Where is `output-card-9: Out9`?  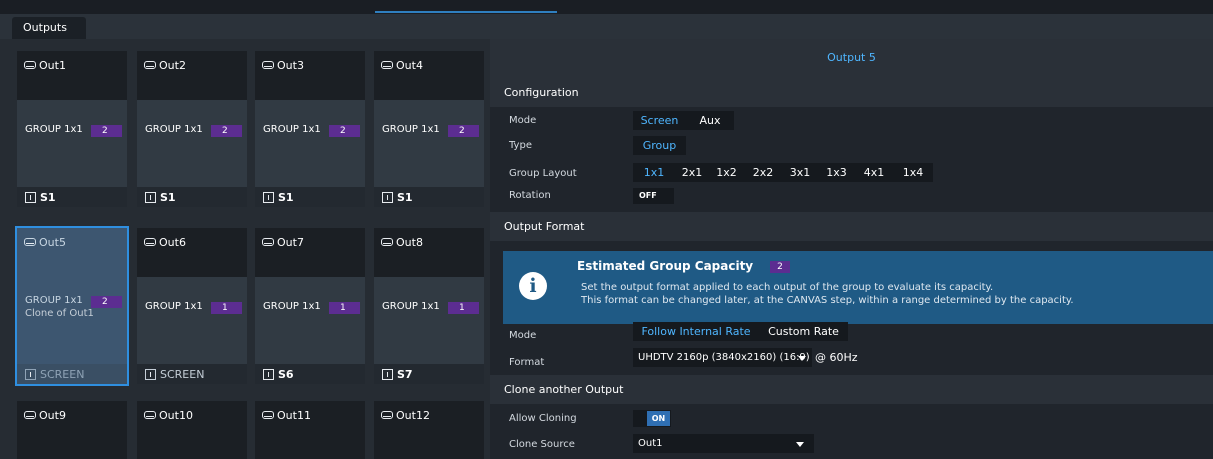
output-card-9: Out9 is located at coordinates (72, 430).